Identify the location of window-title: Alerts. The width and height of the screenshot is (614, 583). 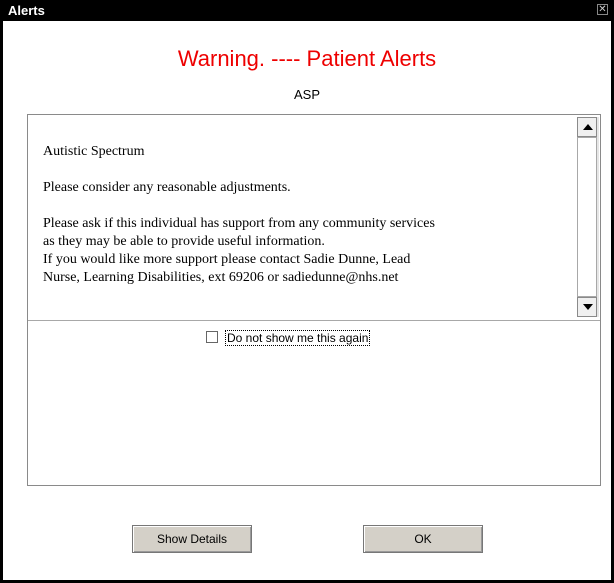
(26, 10).